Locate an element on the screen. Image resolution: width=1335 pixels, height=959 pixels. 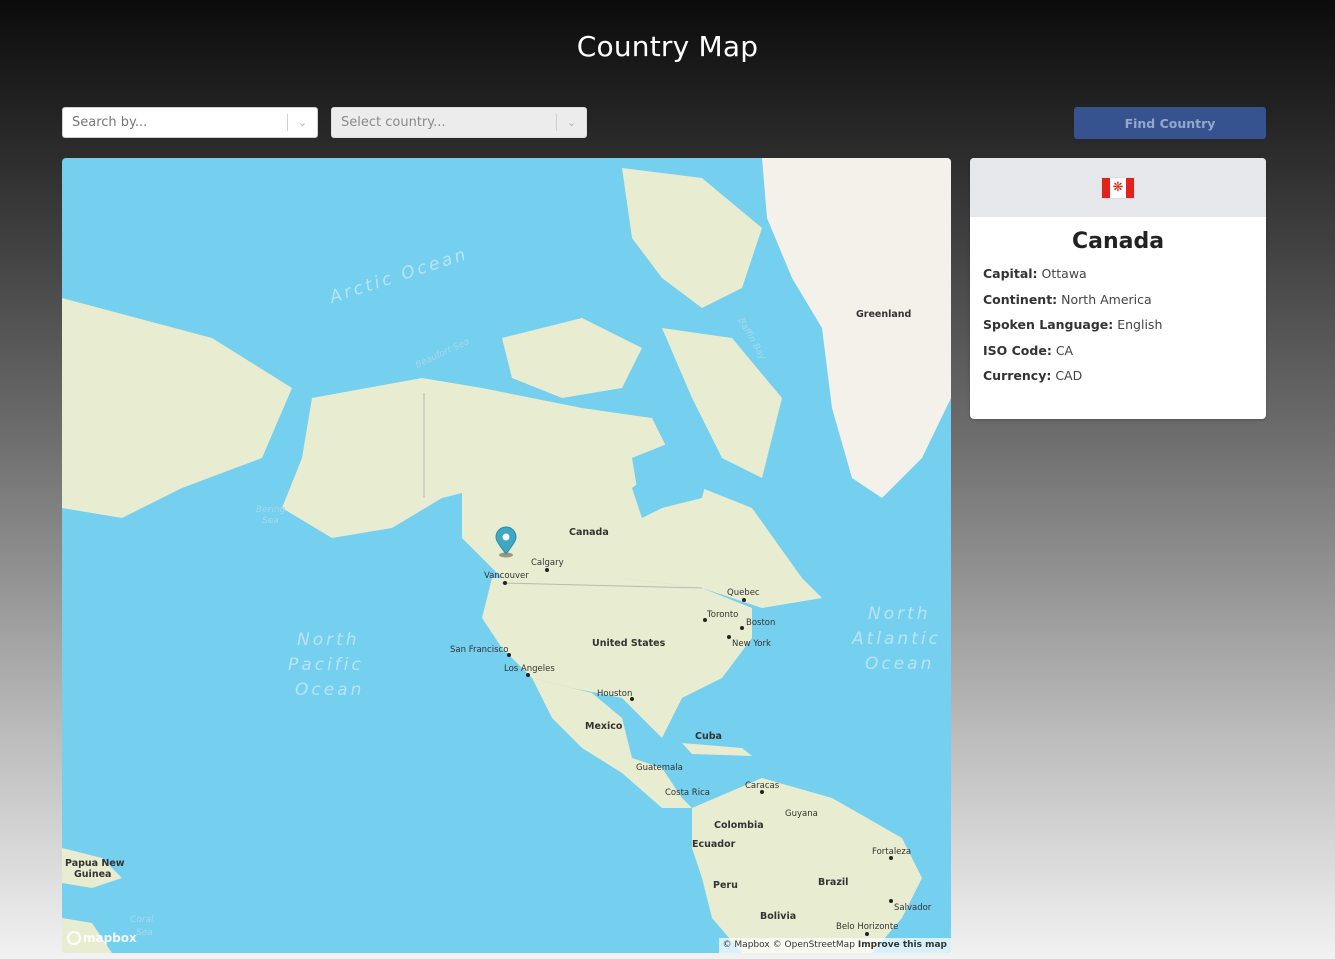
city-guyana: Guyana is located at coordinates (801, 814).